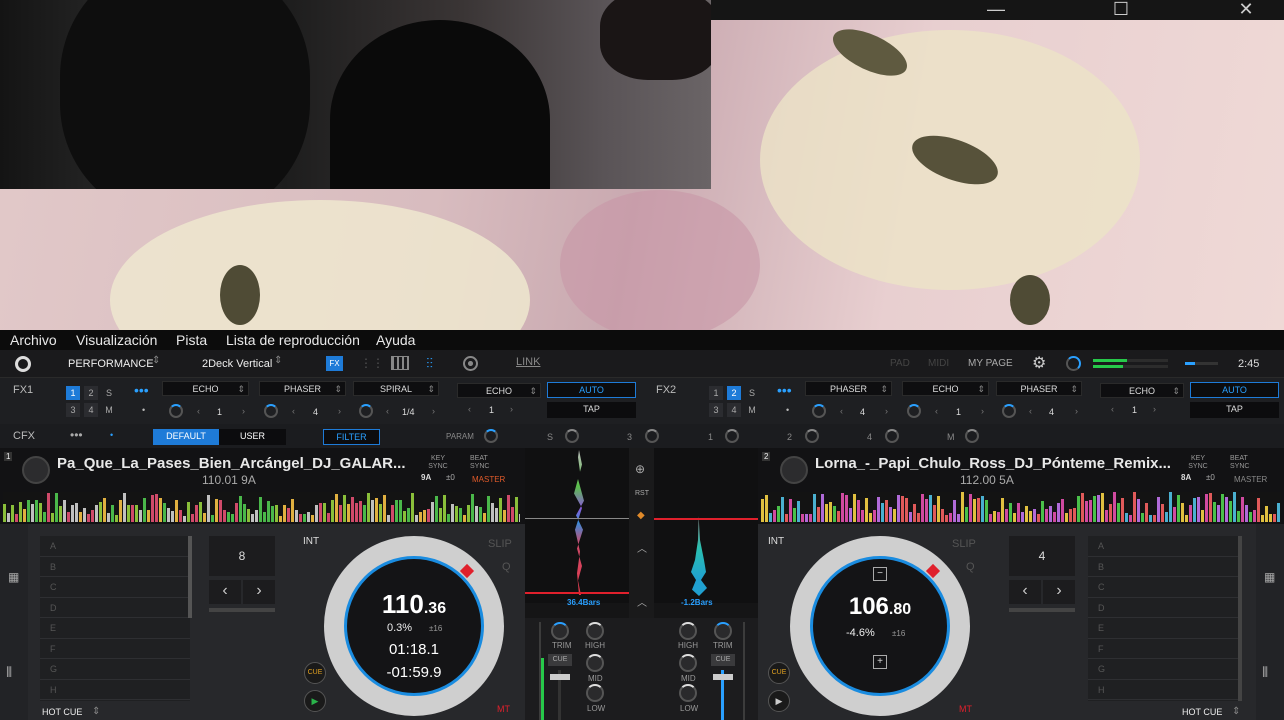  I want to click on minimize-button: —, so click(996, 10).